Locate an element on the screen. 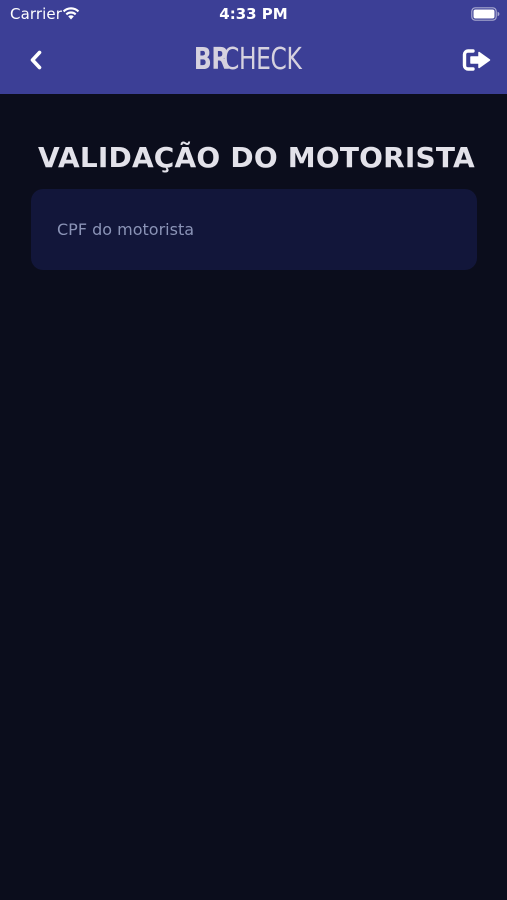  sign-out-icon is located at coordinates (476, 60).